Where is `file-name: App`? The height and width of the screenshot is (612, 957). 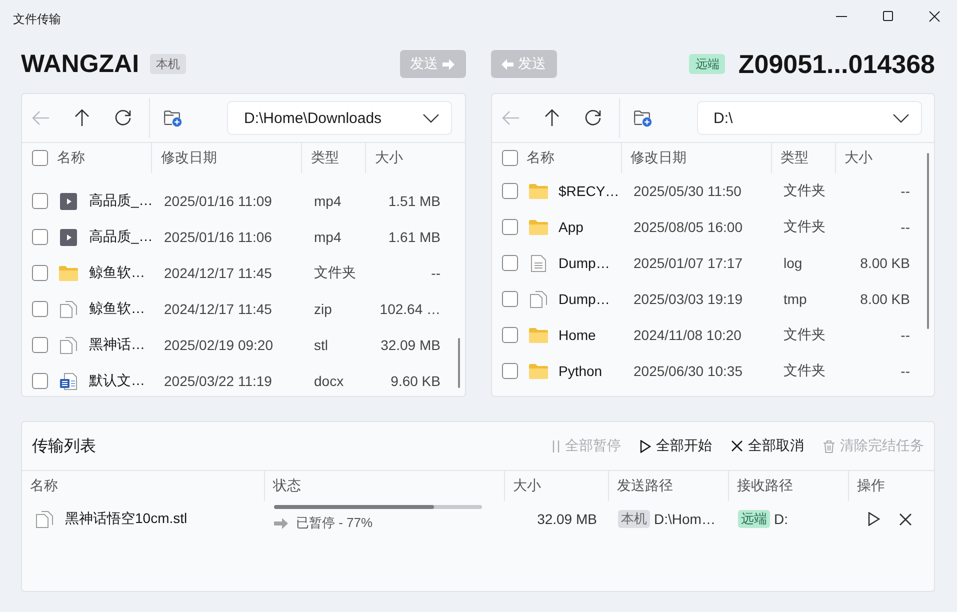 file-name: App is located at coordinates (571, 227).